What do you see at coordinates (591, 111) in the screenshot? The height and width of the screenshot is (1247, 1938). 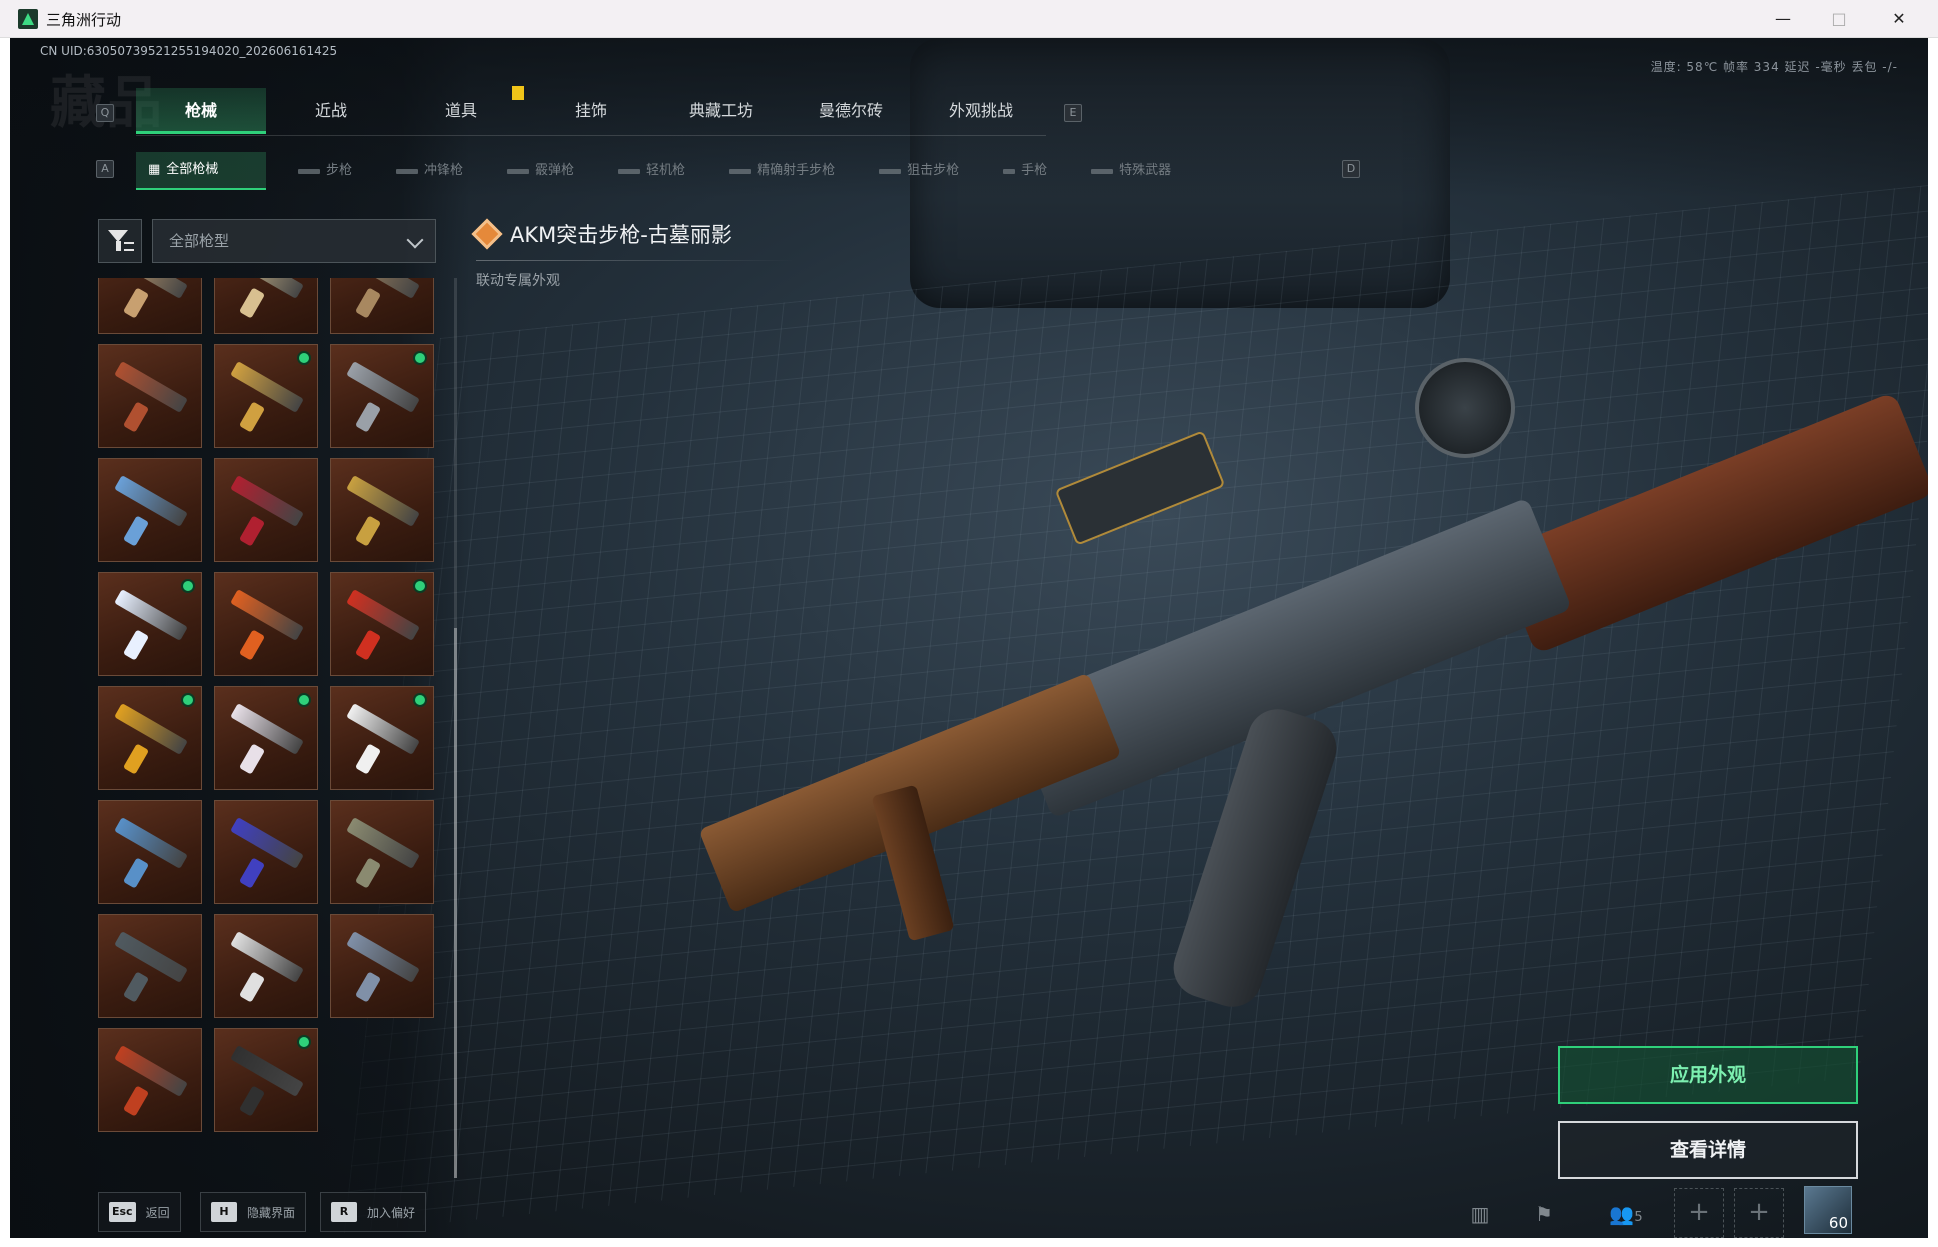 I see `tab-charms: 挂饰` at bounding box center [591, 111].